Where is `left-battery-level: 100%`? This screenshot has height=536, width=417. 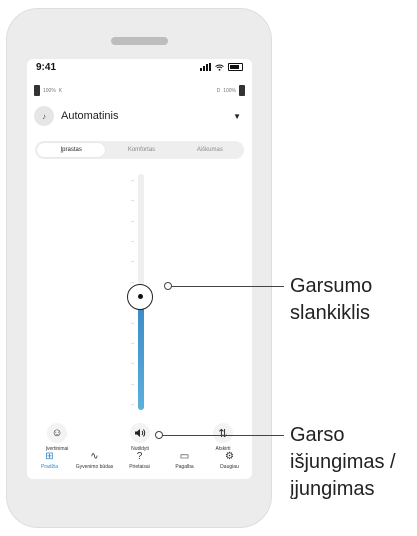
left-battery-level: 100% is located at coordinates (49, 90).